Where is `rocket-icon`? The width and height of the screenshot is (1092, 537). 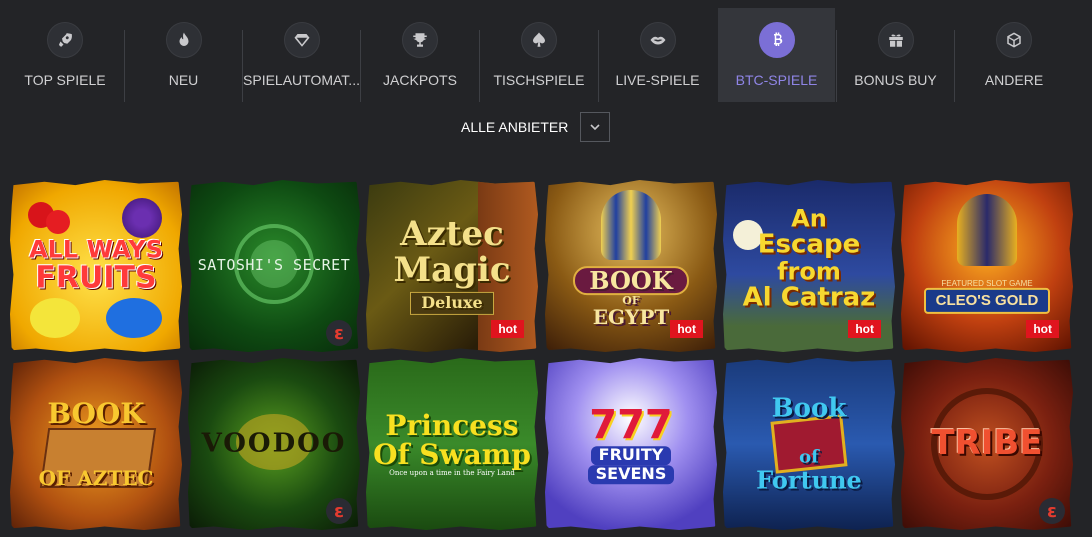 rocket-icon is located at coordinates (65, 40).